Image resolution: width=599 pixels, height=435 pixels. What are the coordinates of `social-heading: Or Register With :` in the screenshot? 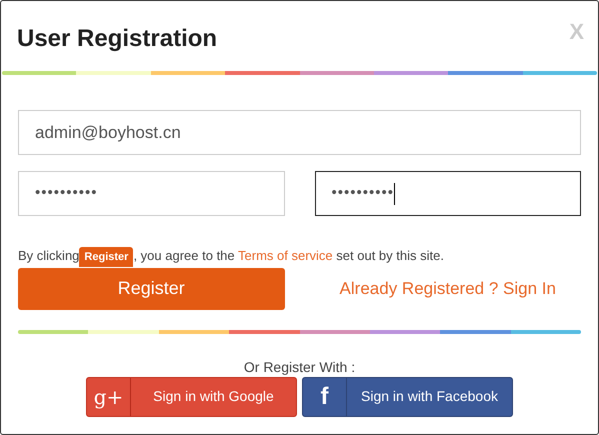 It's located at (299, 366).